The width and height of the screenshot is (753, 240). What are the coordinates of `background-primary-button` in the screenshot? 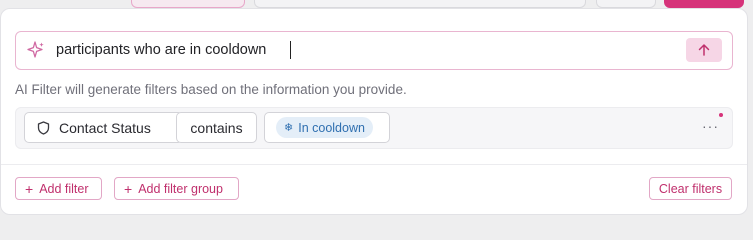 It's located at (704, 4).